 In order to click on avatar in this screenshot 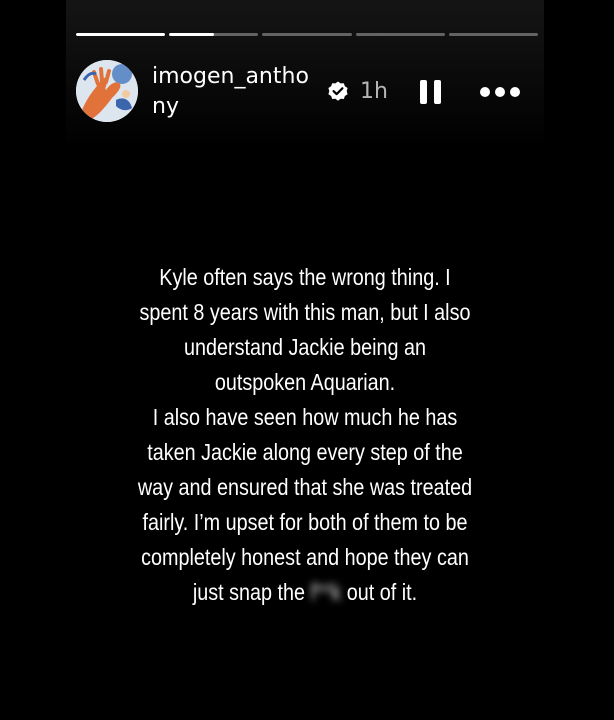, I will do `click(107, 91)`.